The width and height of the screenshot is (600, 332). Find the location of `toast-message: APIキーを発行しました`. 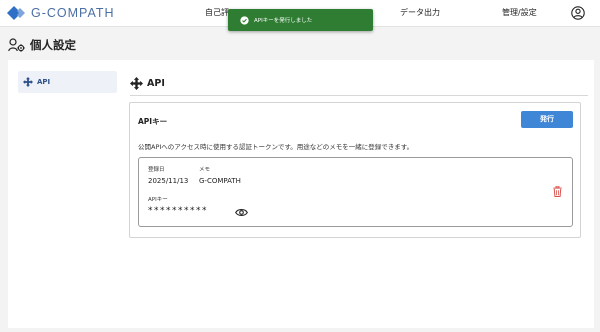

toast-message: APIキーを発行しました is located at coordinates (283, 21).